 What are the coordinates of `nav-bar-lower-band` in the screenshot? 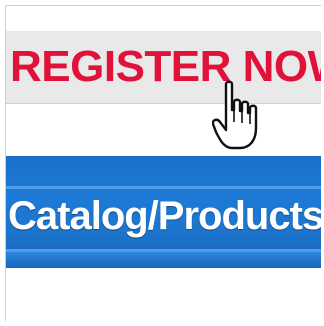 It's located at (163, 260).